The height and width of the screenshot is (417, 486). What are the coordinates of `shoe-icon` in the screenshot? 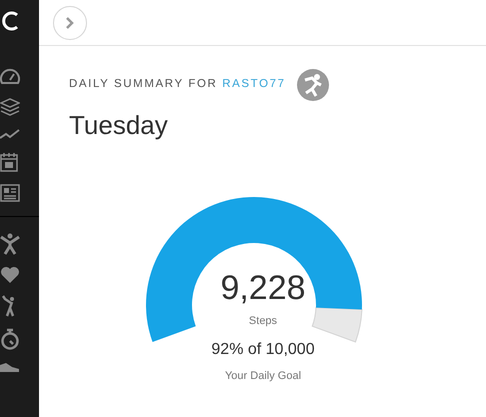 It's located at (10, 367).